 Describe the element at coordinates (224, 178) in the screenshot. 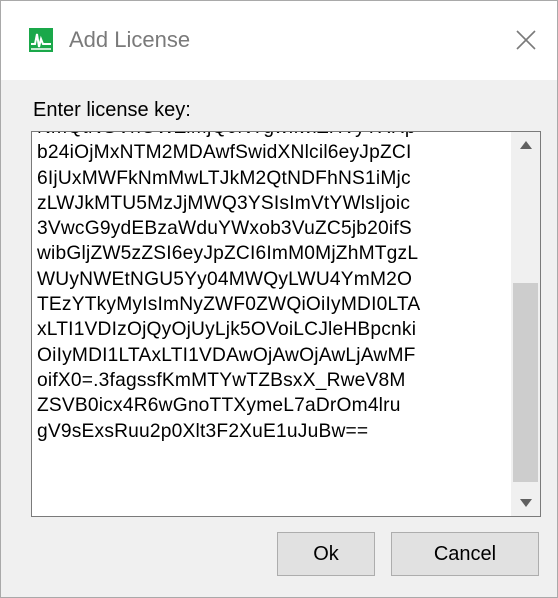

I see `license-line: 6IjUxMWFkNmMwLTJkM2QtNDFhNS1iMjc` at that location.